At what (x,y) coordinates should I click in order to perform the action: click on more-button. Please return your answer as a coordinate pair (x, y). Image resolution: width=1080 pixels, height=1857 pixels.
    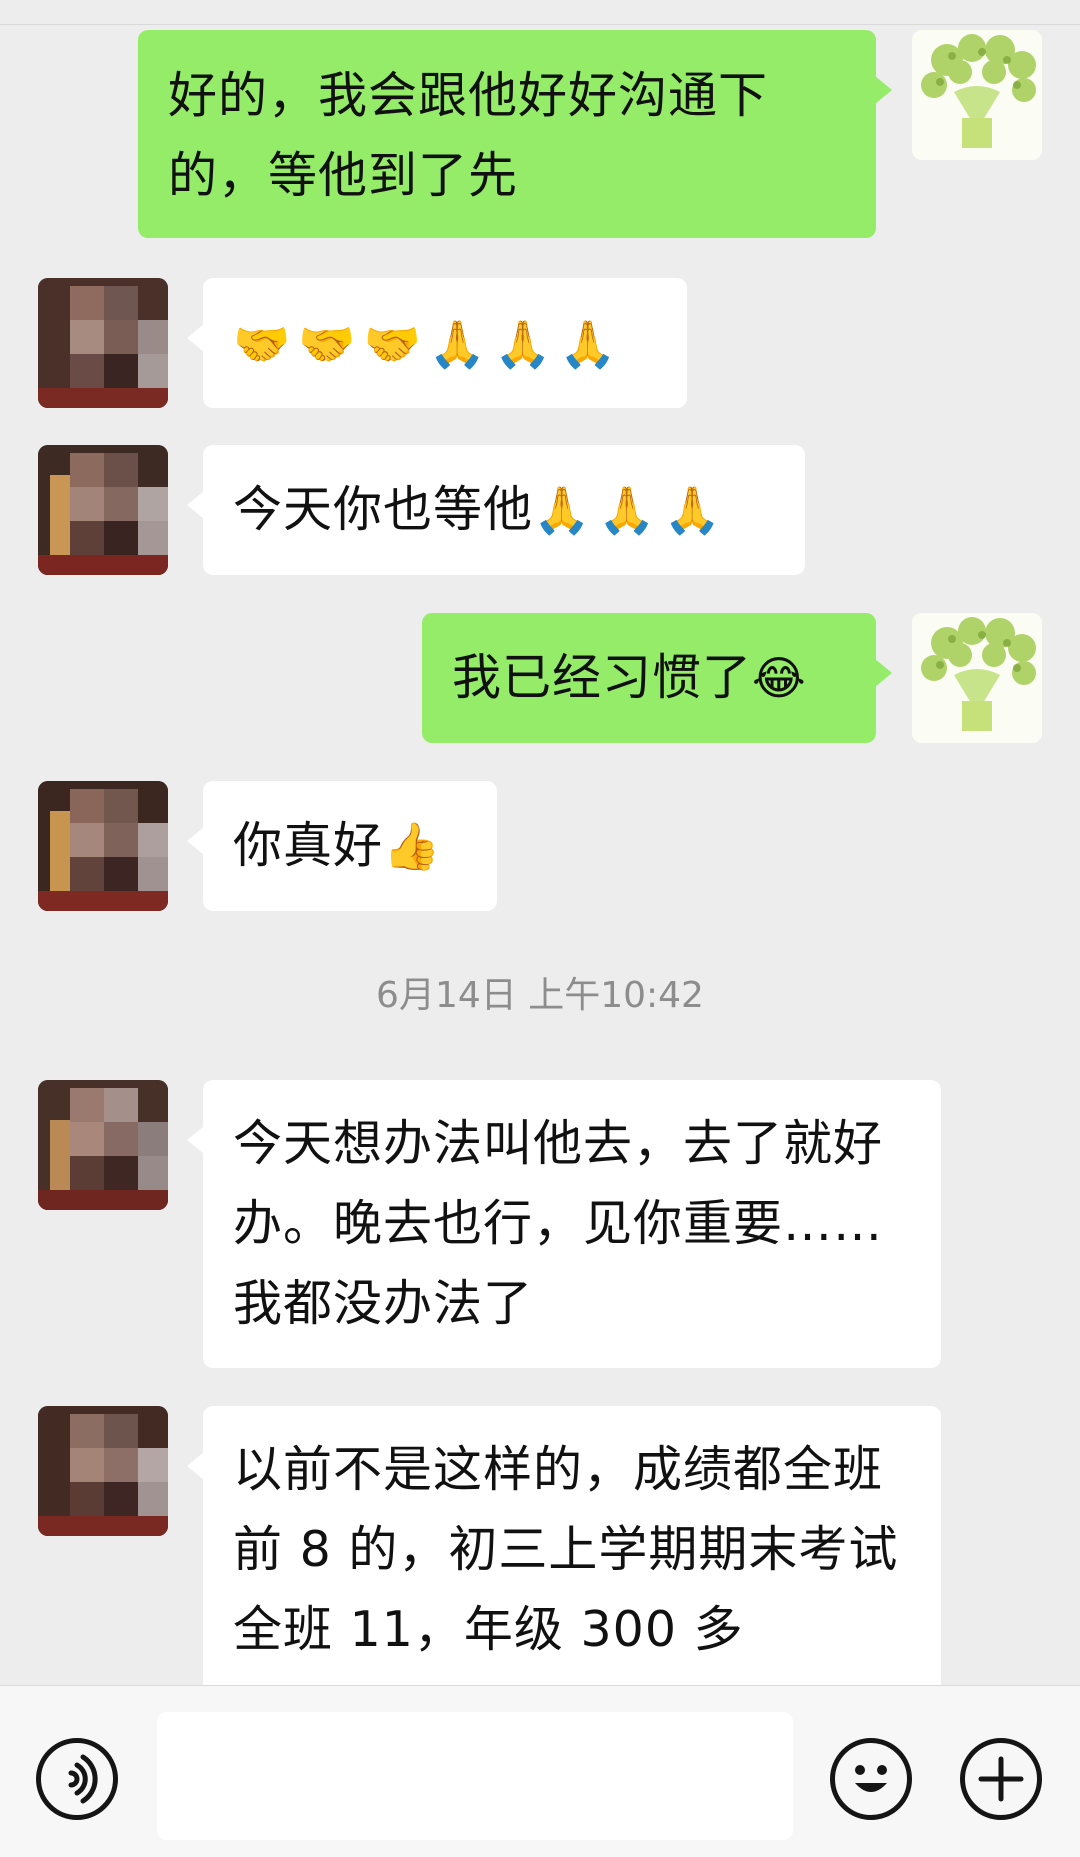
    Looking at the image, I should click on (1001, 1779).